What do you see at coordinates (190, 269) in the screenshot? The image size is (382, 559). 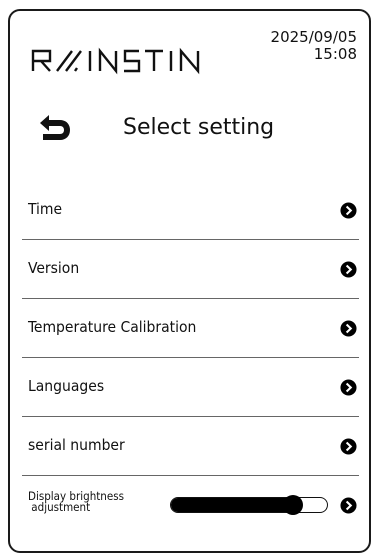 I see `menu-item-version: Version` at bounding box center [190, 269].